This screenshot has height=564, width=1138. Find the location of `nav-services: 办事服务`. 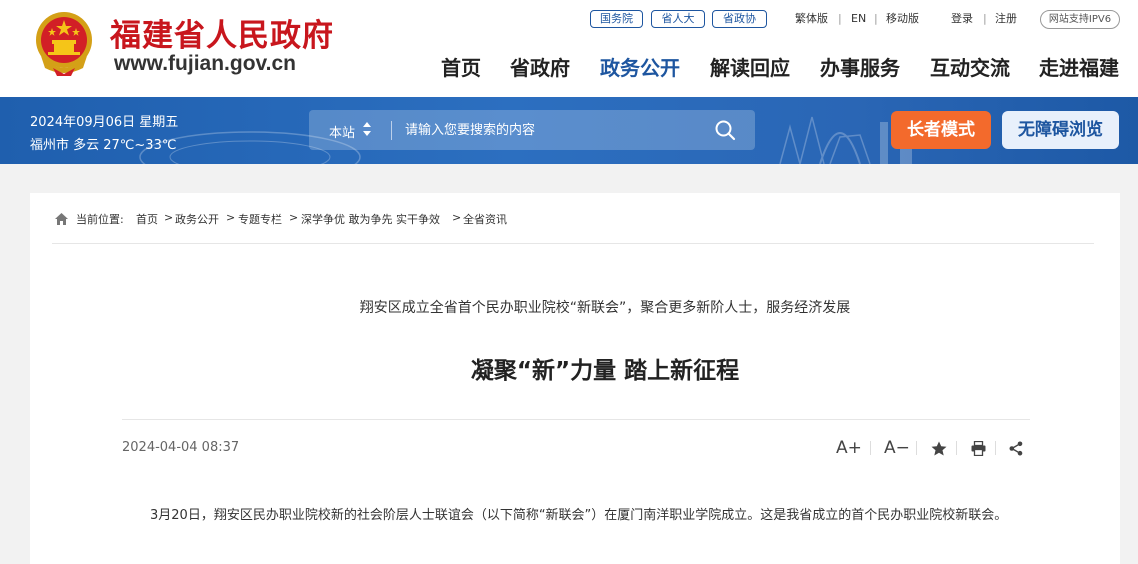

nav-services: 办事服务 is located at coordinates (860, 66).